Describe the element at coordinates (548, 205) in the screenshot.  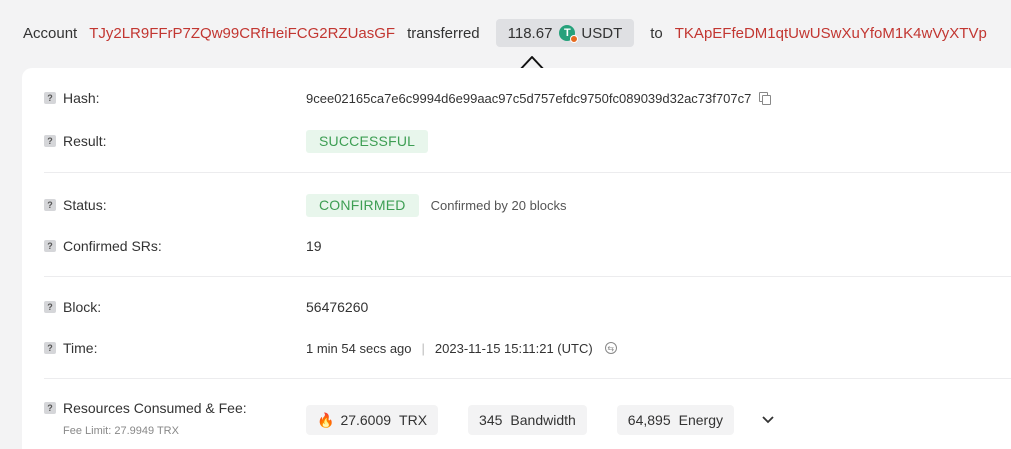
I see `confirmation-suffix: blocks` at that location.